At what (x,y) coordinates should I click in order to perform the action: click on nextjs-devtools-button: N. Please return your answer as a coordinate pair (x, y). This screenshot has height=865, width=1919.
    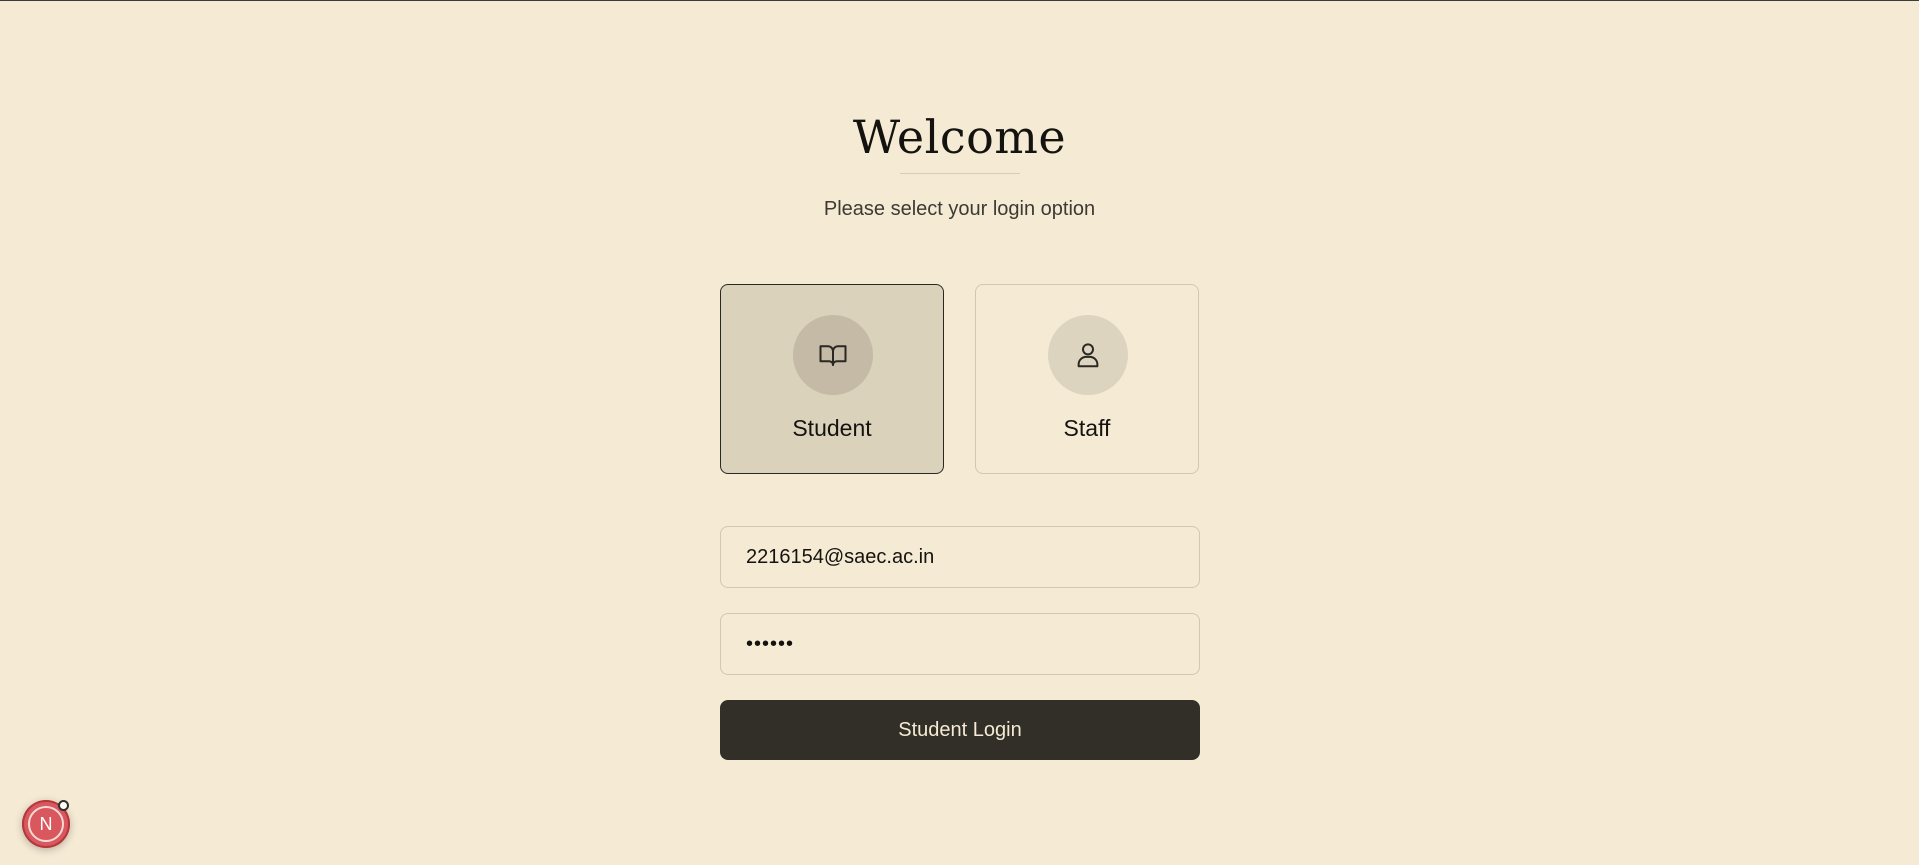
    Looking at the image, I should click on (46, 824).